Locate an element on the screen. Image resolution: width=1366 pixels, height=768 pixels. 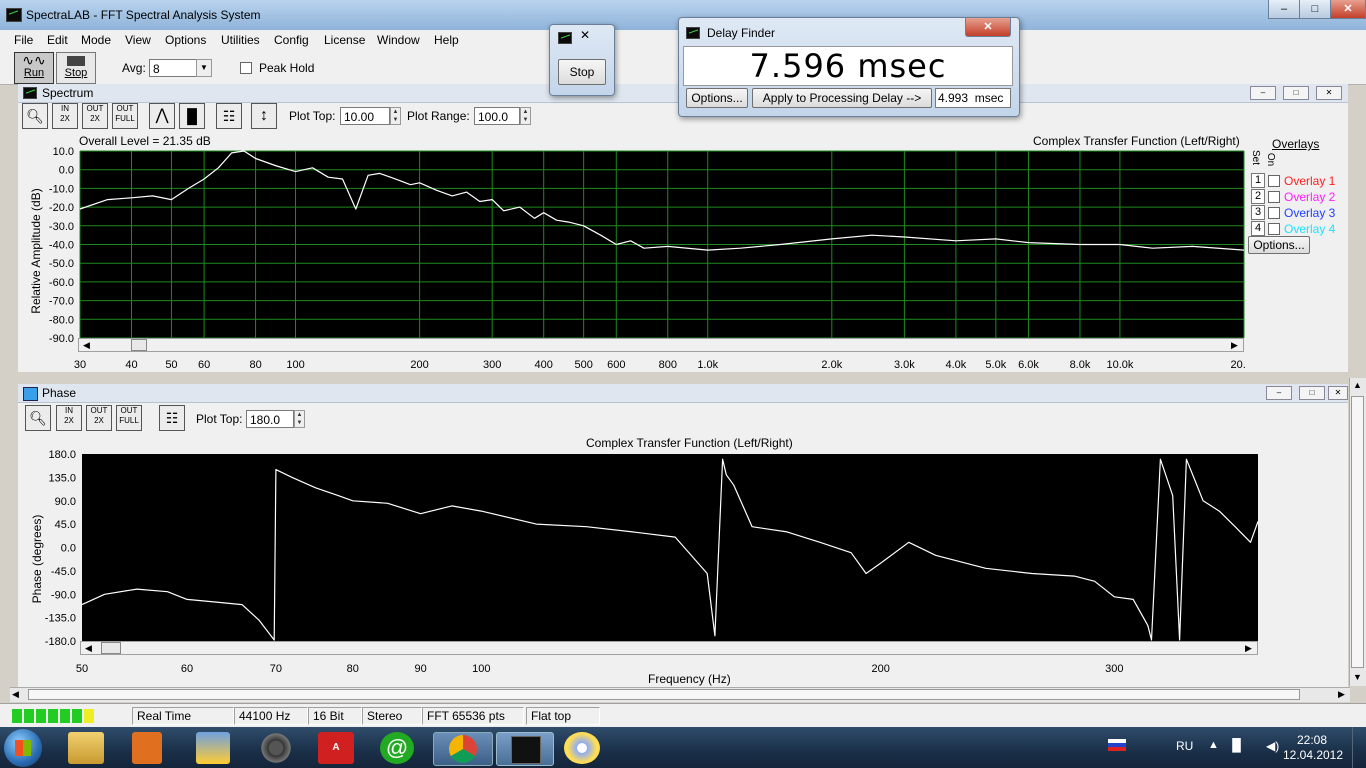
phase-minimize-button: – is located at coordinates (1279, 393).